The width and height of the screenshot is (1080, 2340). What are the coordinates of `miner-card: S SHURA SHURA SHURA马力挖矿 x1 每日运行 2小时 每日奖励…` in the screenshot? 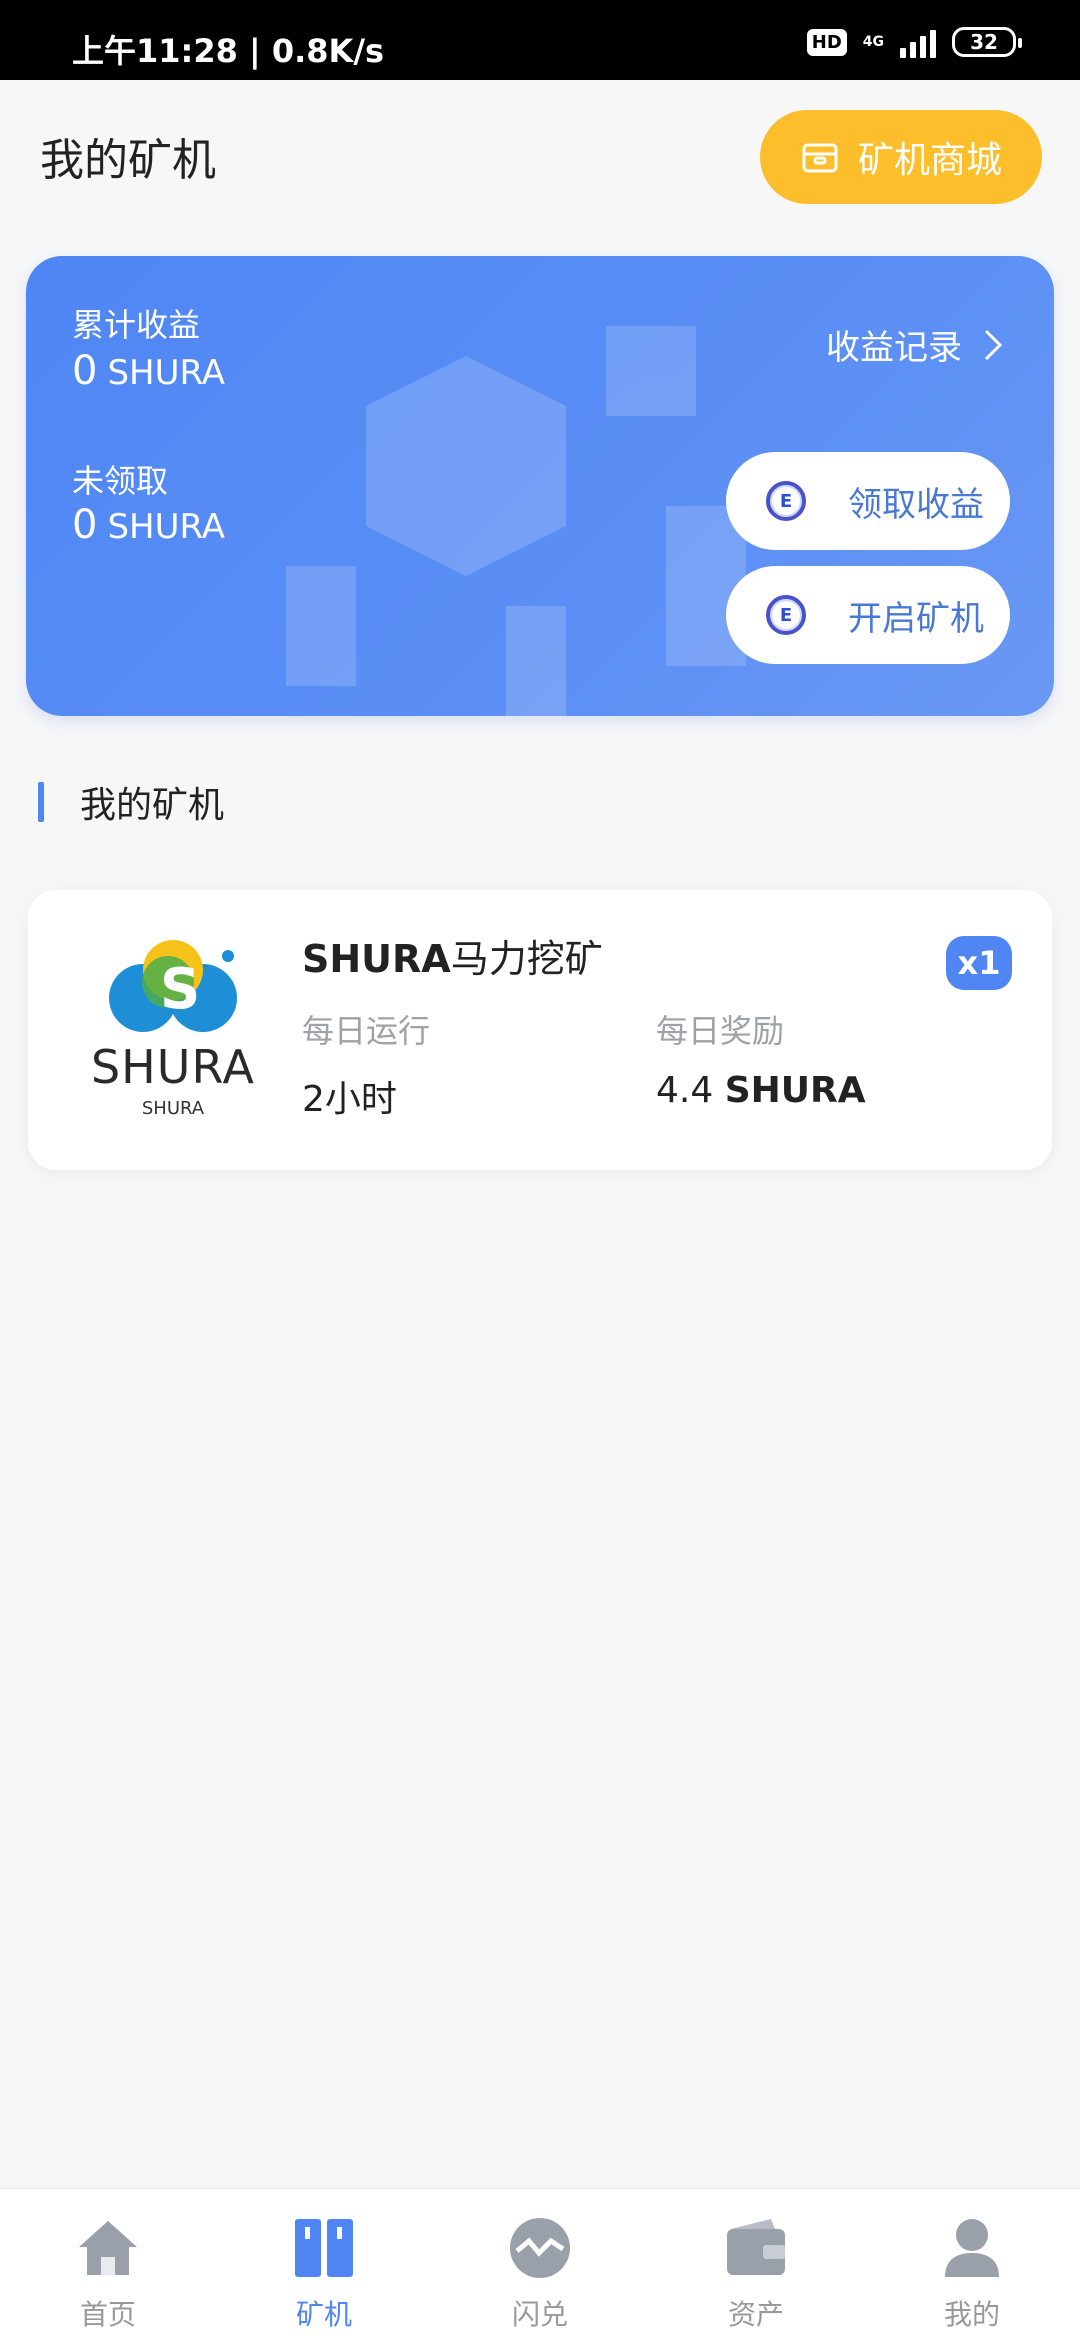 It's located at (540, 1030).